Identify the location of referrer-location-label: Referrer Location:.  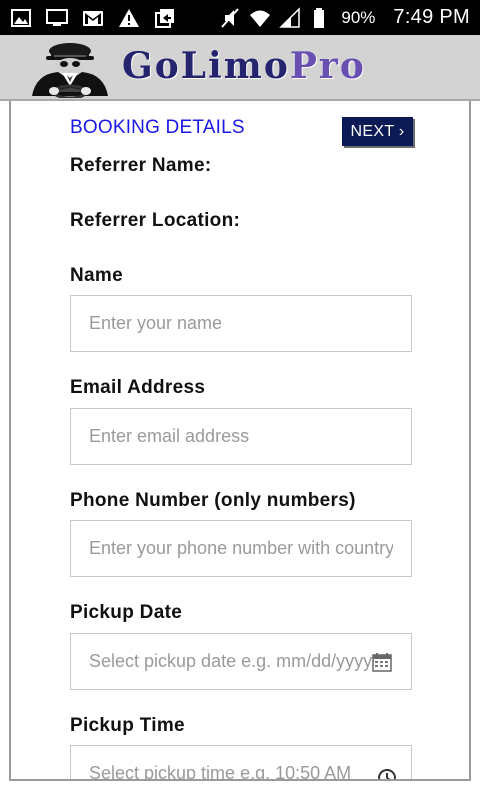
(155, 220).